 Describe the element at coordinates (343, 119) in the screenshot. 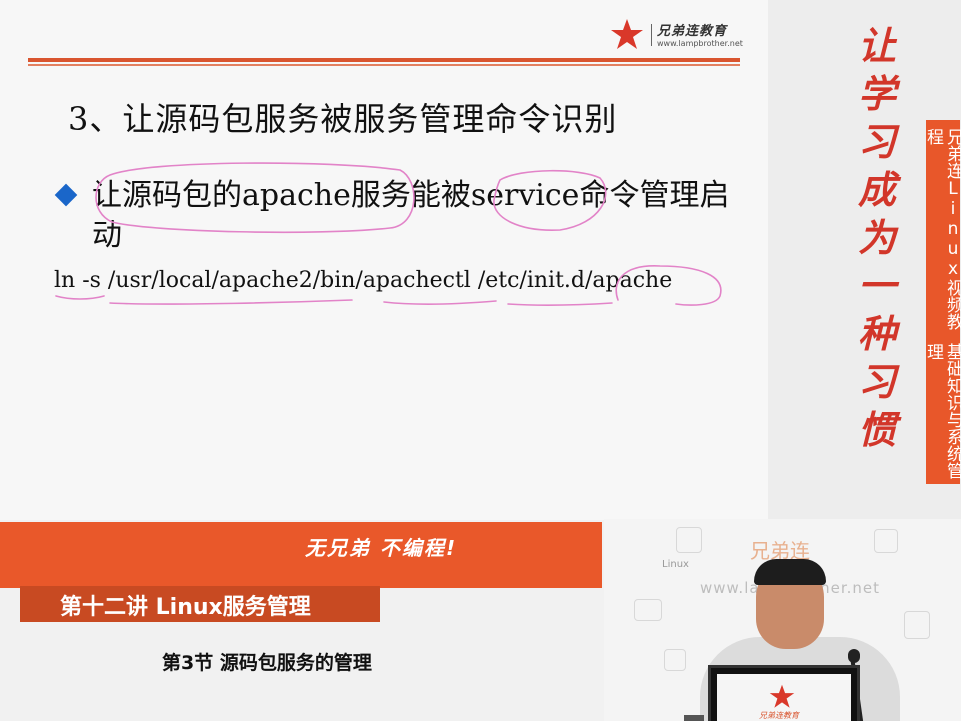

I see `slide-heading: 3、让源码包服务被服务管理命令识别` at that location.